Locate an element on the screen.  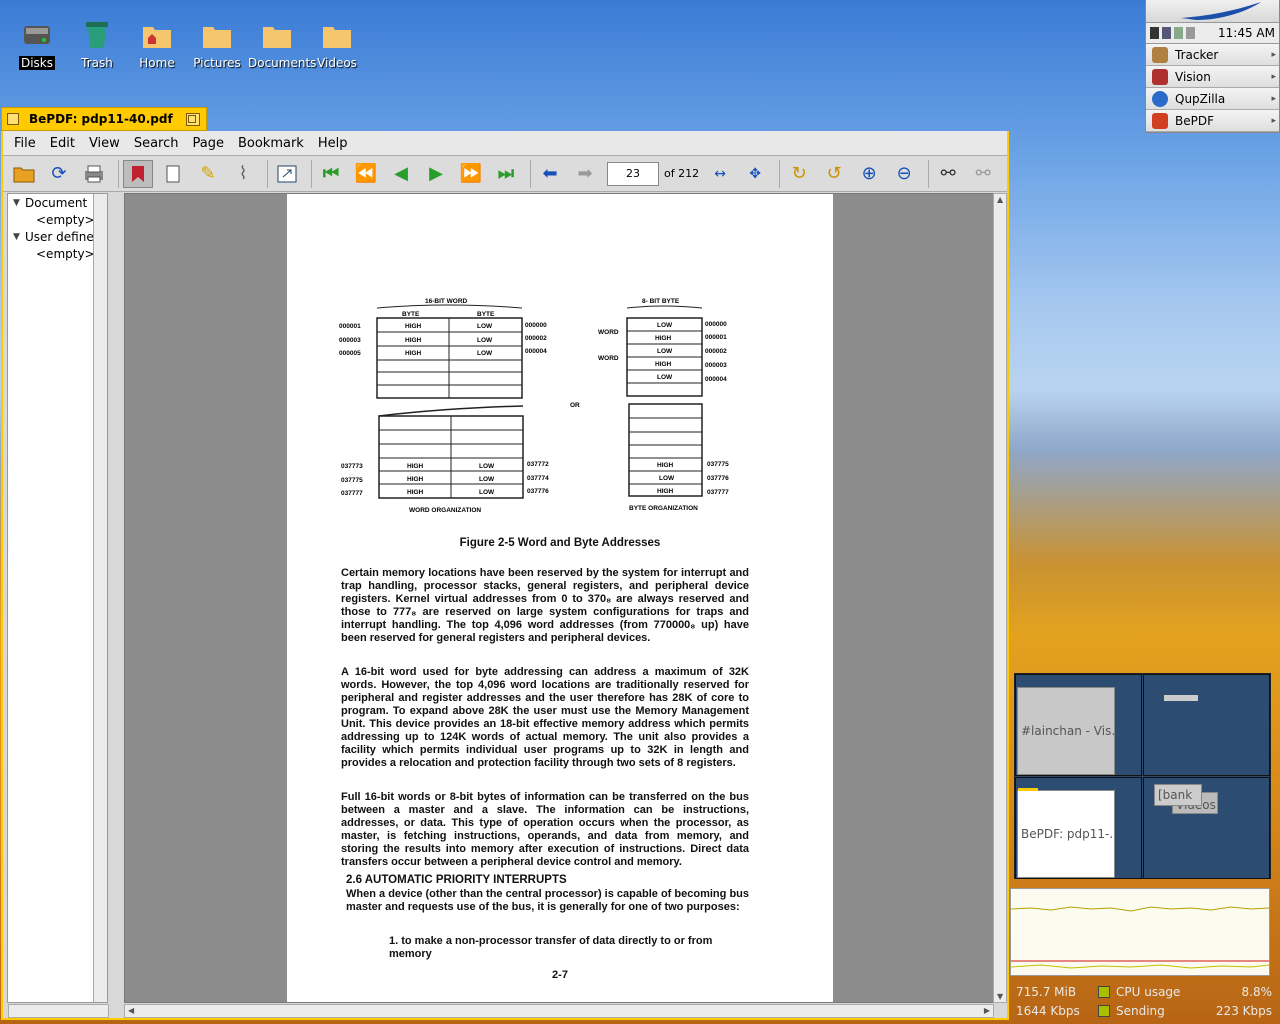
rotate-clockwise-button: ↻ is located at coordinates (799, 174).